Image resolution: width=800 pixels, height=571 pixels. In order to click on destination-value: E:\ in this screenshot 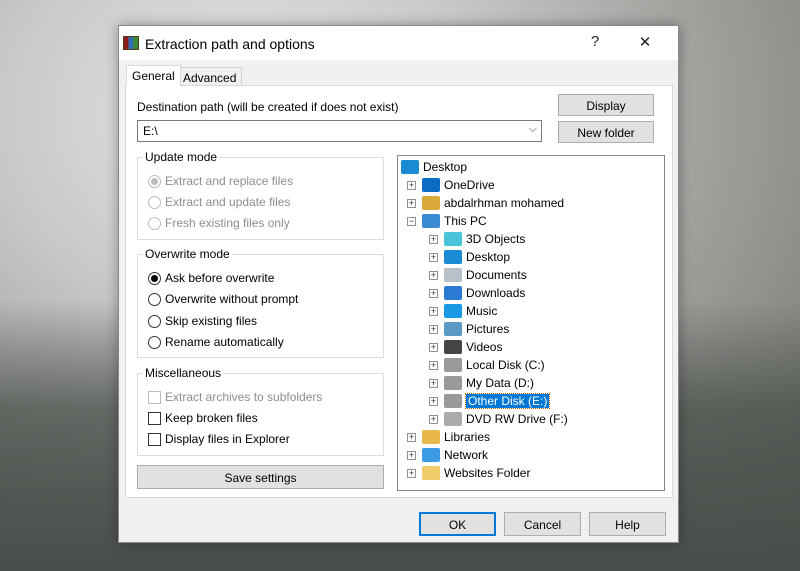, I will do `click(150, 131)`.